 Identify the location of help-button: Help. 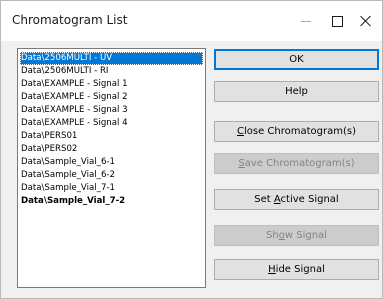
(296, 91).